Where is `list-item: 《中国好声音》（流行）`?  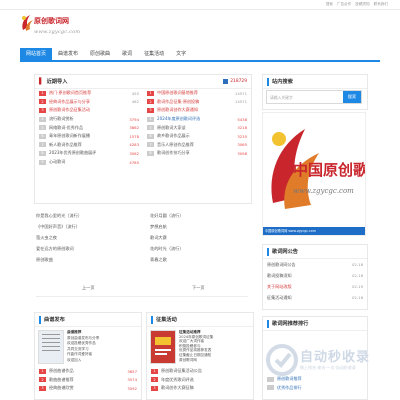 list-item: 《中国好声音》（流行） is located at coordinates (89, 226).